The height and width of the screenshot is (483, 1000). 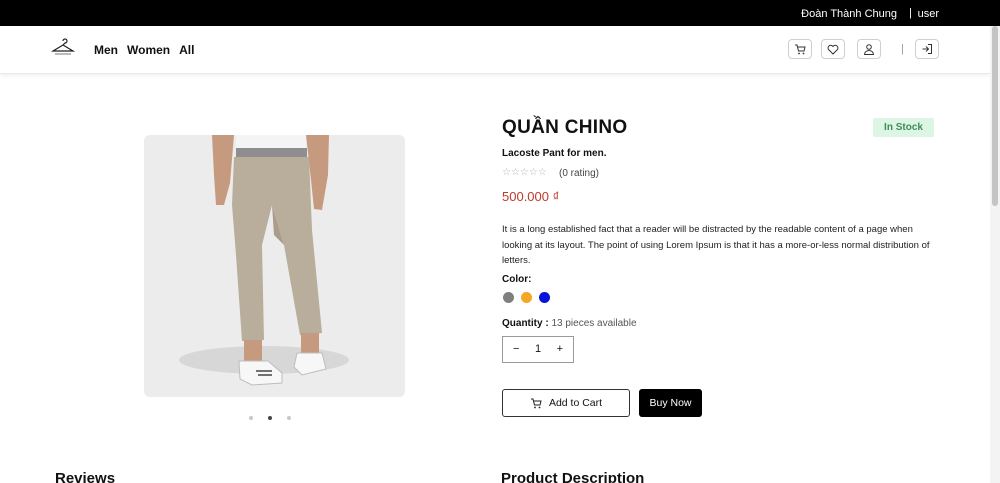 What do you see at coordinates (531, 196) in the screenshot?
I see `product-price: 500.000 ₫` at bounding box center [531, 196].